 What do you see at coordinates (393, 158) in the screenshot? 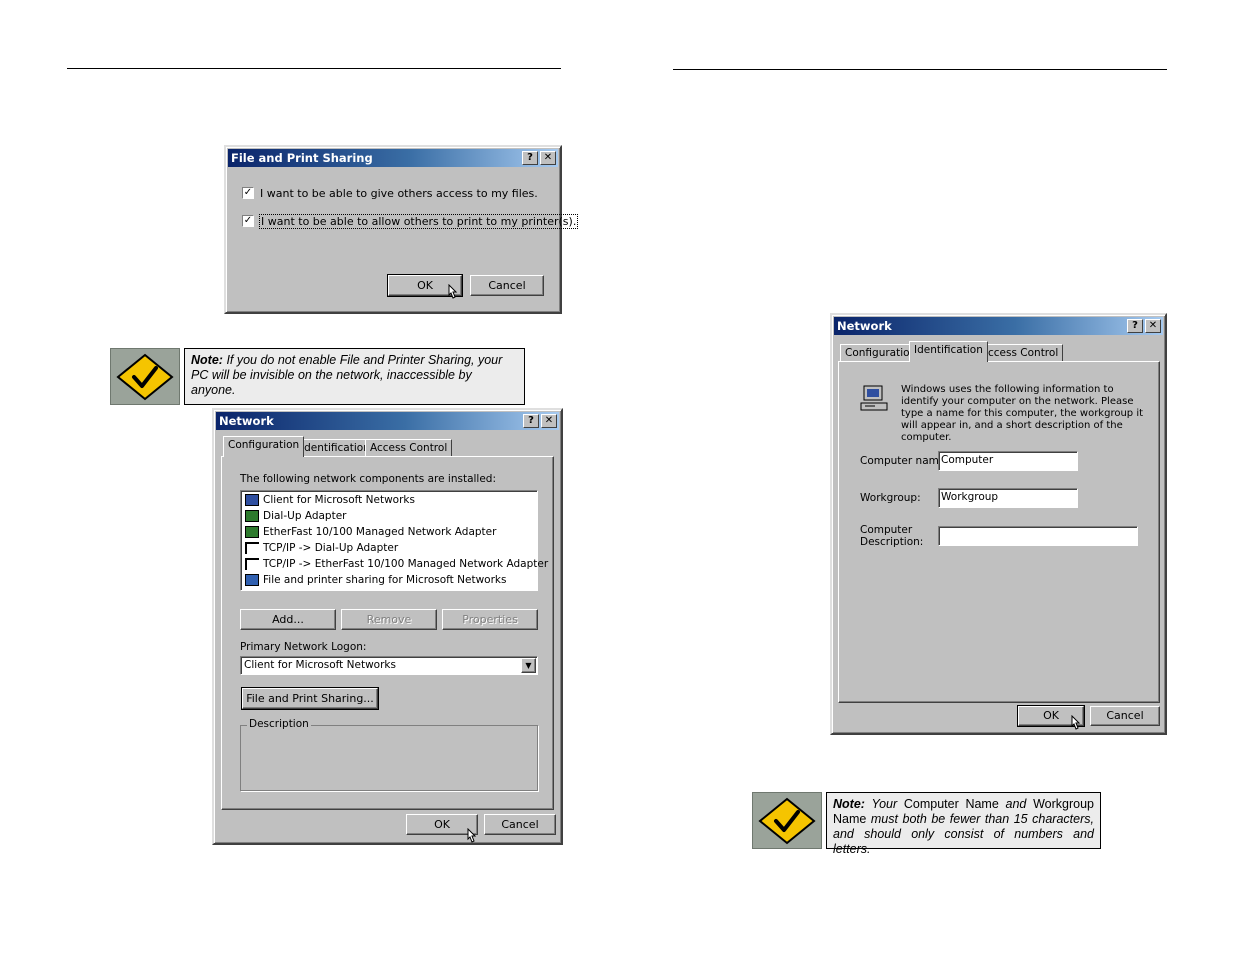
I see `dialog-titlebar: File and Print Sharing ? ✕` at bounding box center [393, 158].